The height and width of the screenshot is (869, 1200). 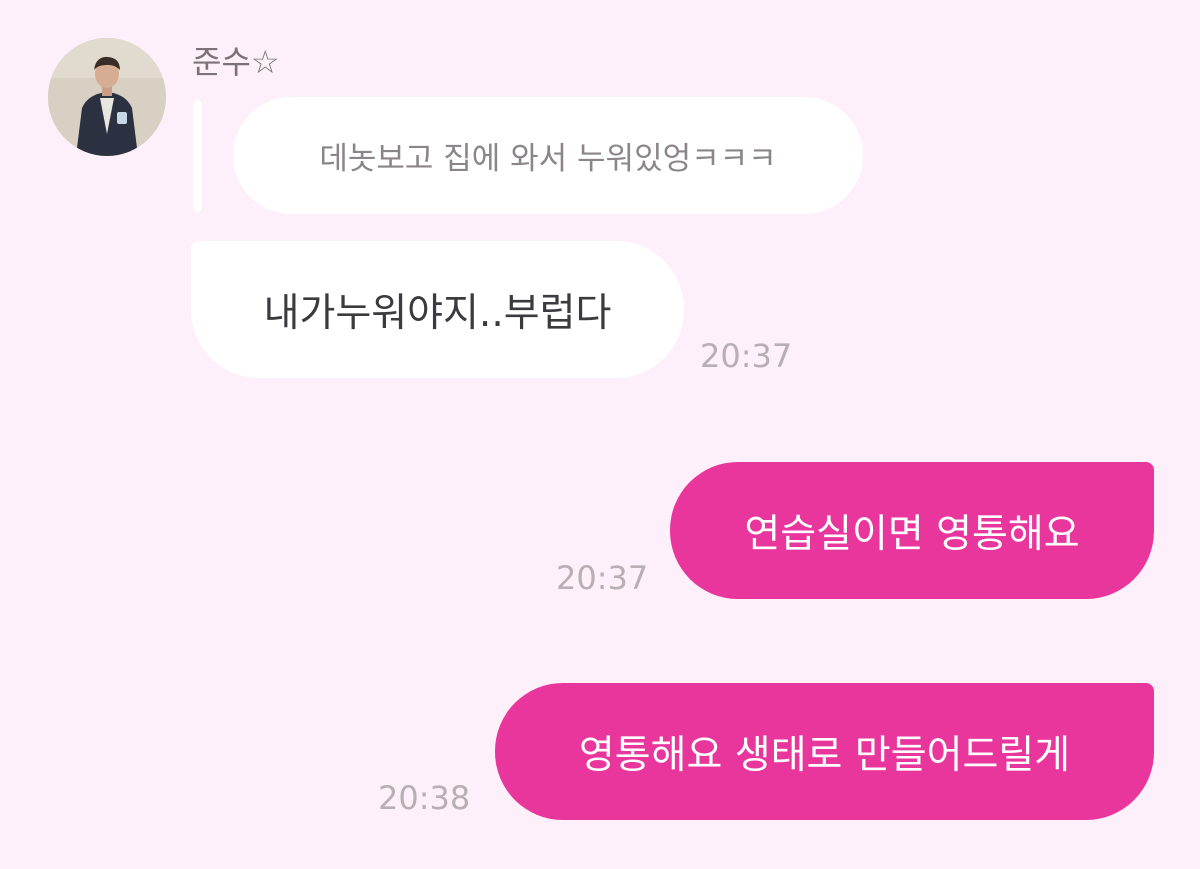 I want to click on incoming-message-bubble: 내가누워야지..부럽다, so click(x=437, y=309).